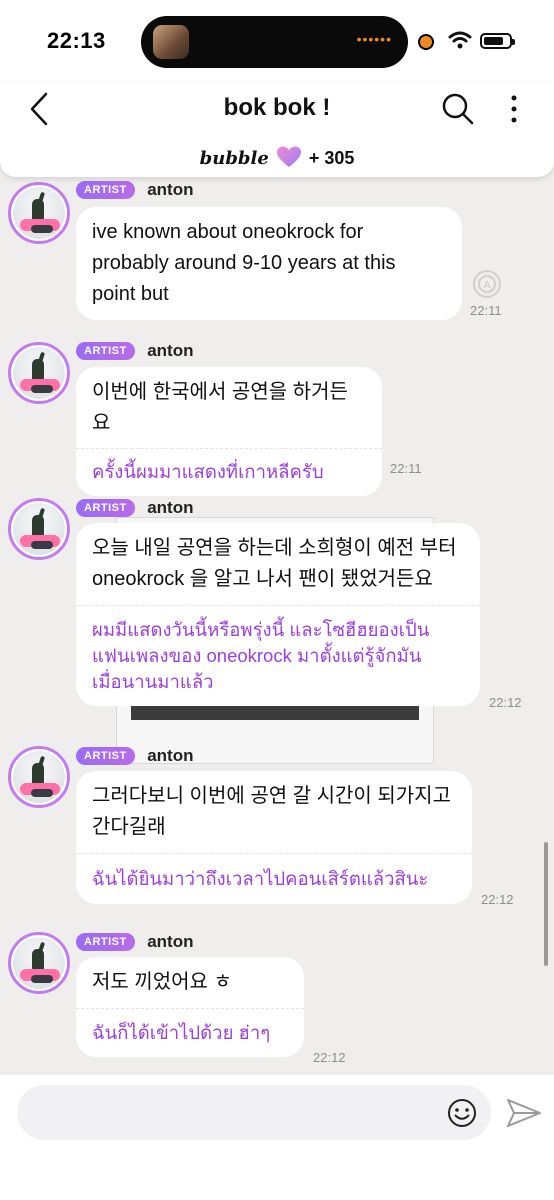 The width and height of the screenshot is (554, 1200). I want to click on translation-line: แฟนเพลงของ oneokrock มาตั้งแต่รู้จักมัน, so click(257, 655).